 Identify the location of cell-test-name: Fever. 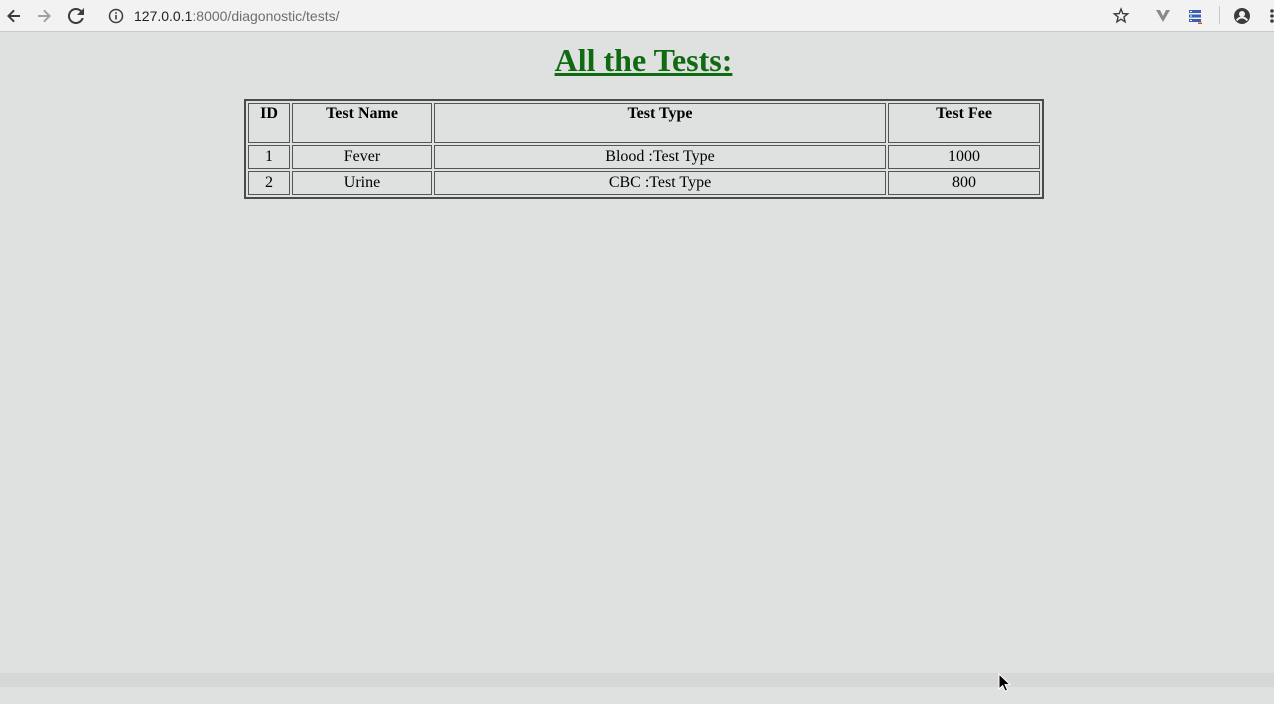
(362, 157).